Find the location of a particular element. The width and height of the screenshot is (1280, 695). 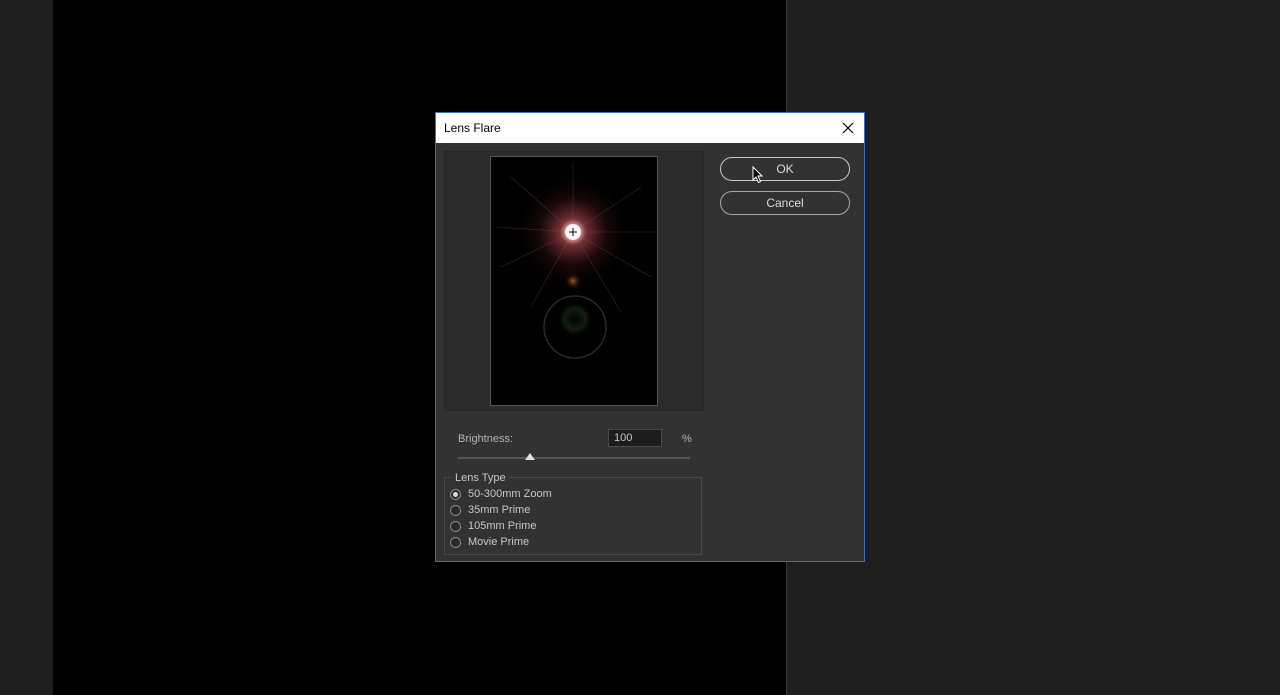

preview-panel is located at coordinates (574, 281).